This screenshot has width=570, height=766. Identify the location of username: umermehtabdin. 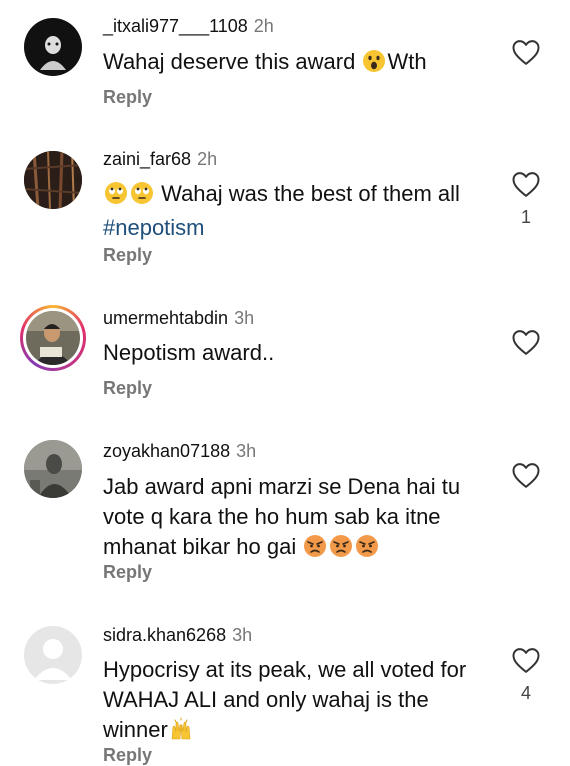
(165, 318).